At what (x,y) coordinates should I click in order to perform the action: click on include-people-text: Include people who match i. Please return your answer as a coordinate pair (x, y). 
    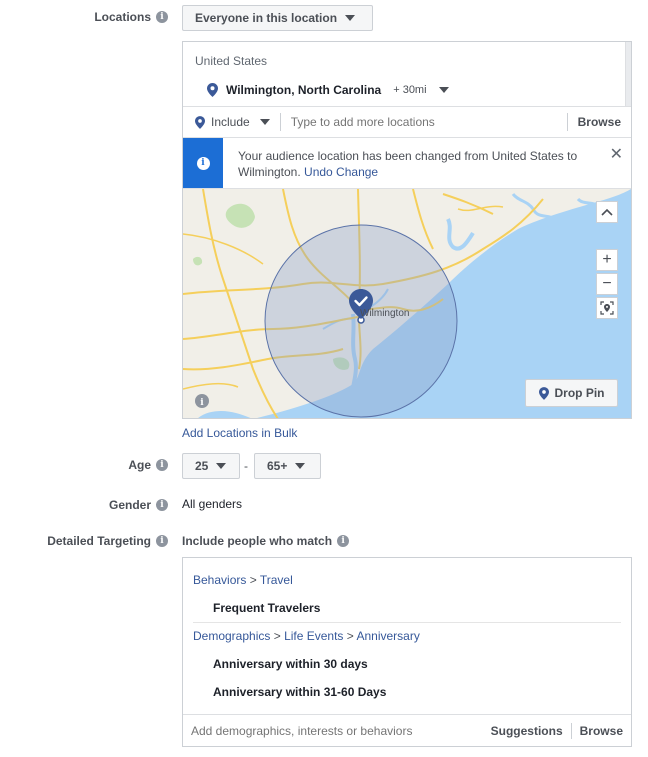
    Looking at the image, I should click on (266, 541).